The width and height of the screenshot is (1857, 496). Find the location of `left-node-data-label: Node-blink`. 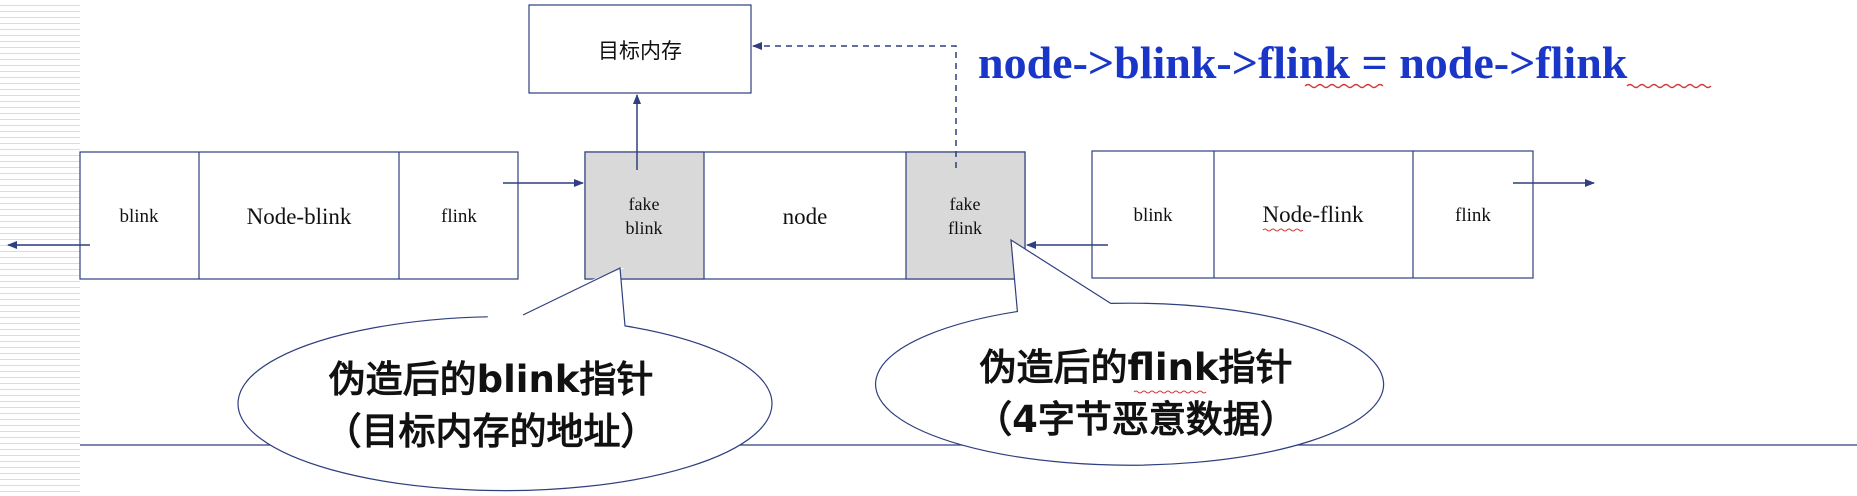

left-node-data-label: Node-blink is located at coordinates (299, 216).